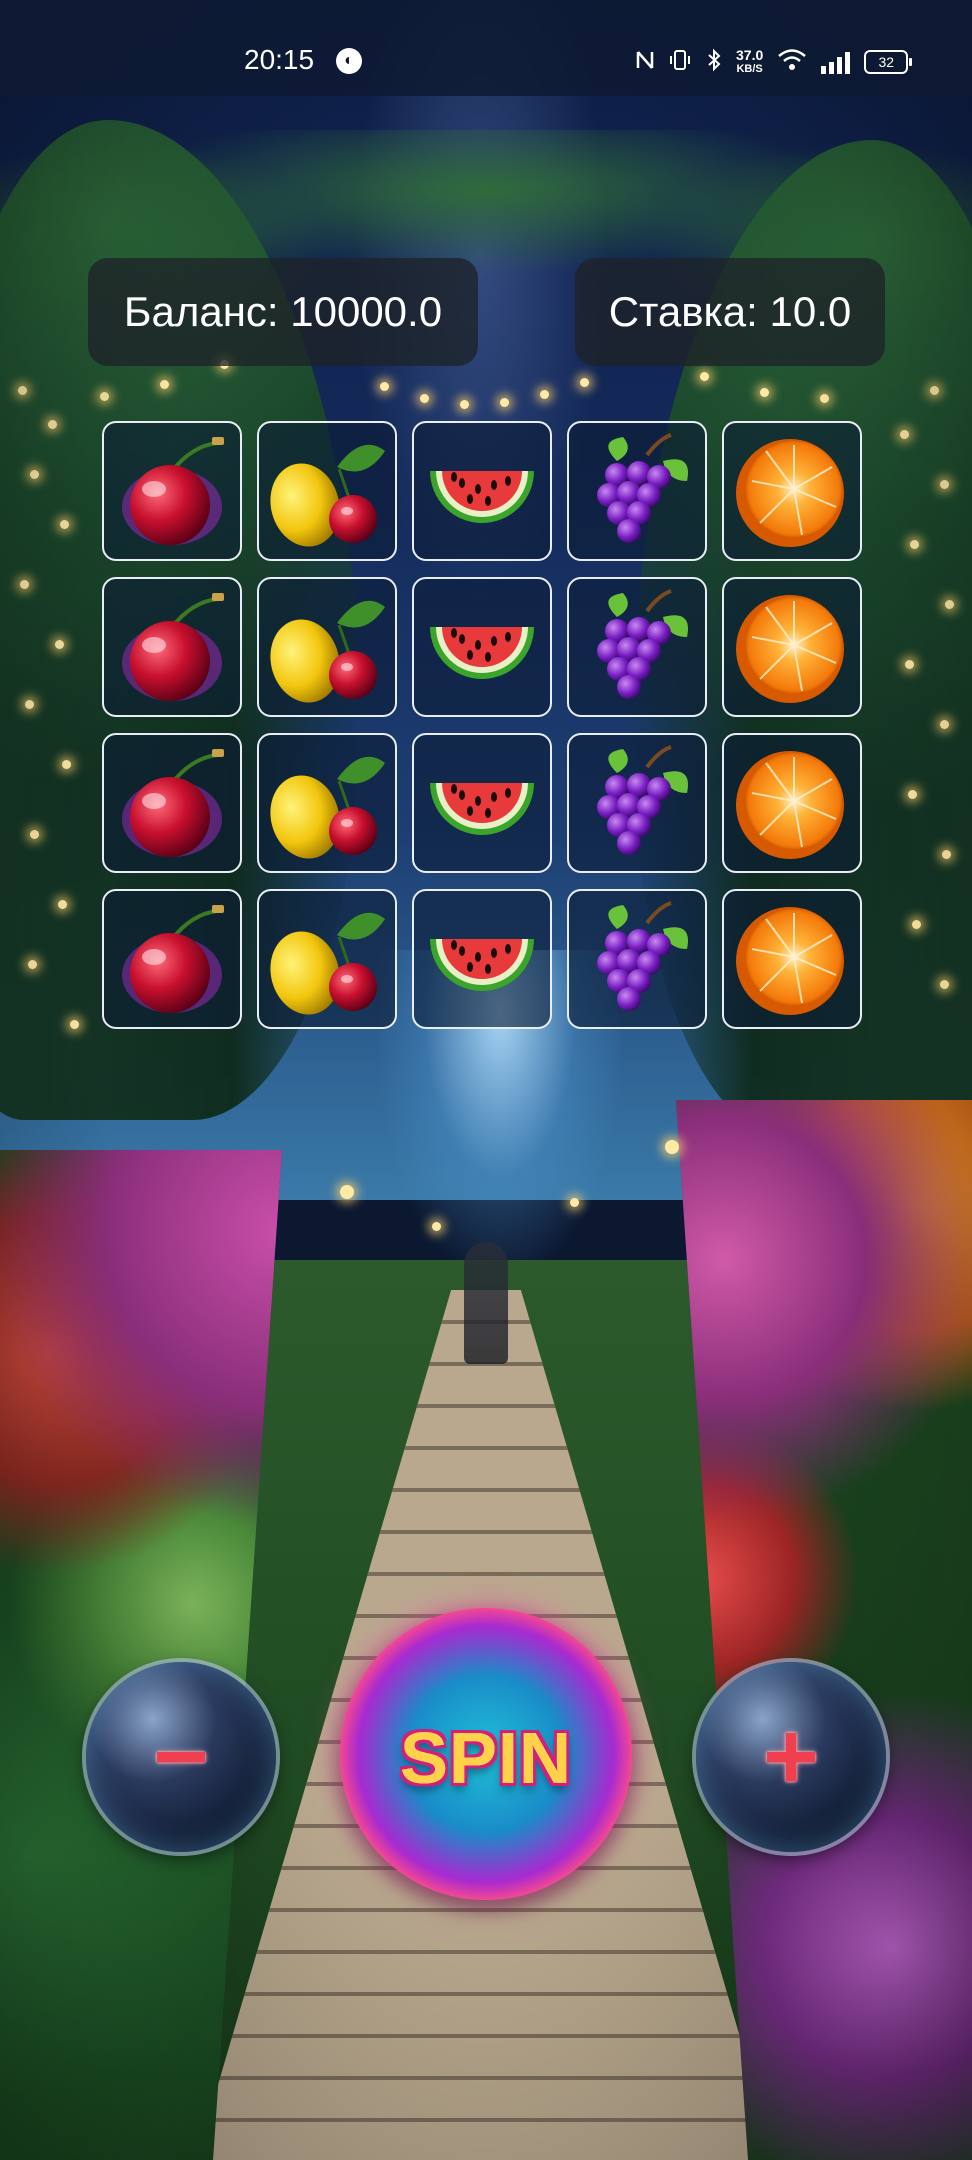  I want to click on wifi-icon, so click(792, 62).